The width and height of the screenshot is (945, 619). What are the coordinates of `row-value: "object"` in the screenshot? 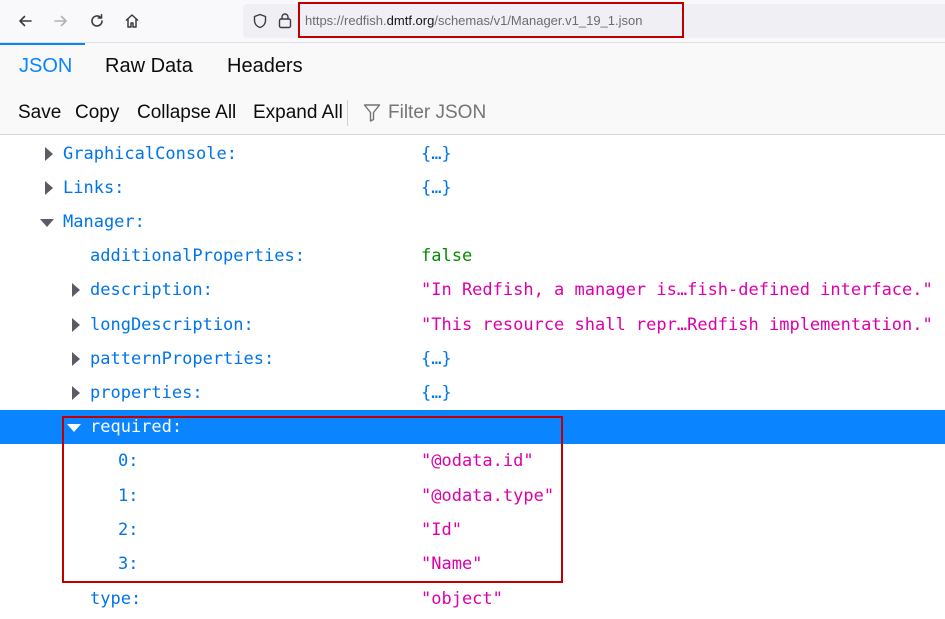 It's located at (462, 599).